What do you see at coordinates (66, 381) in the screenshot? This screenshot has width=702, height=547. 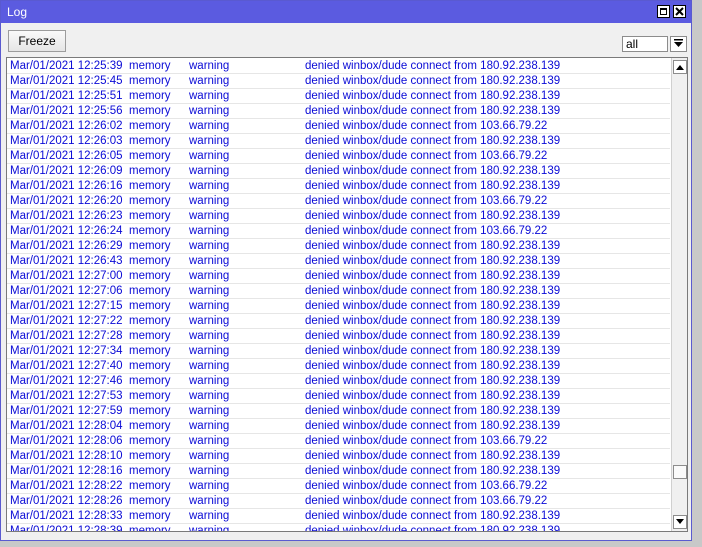 I see `log-time: Mar/01/2021 12:27:46` at bounding box center [66, 381].